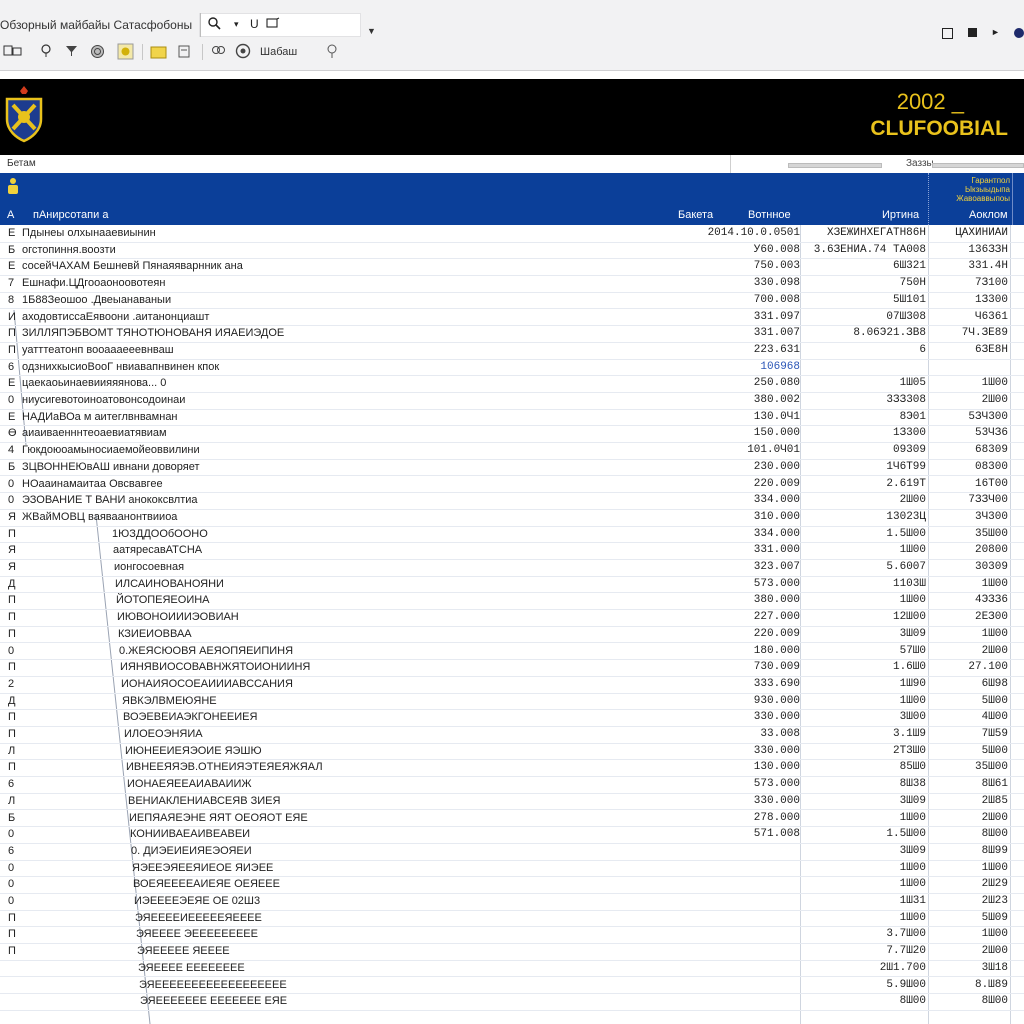 This screenshot has height=1024, width=1024. What do you see at coordinates (512, 702) in the screenshot?
I see `table-row: Д ЯВКЭЛВМЕЮЯНЕ 930.000 1Ш00 5Ш00` at bounding box center [512, 702].